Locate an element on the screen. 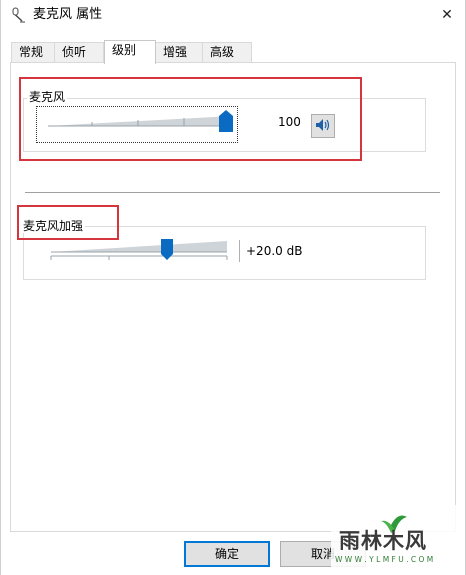 This screenshot has width=466, height=575. ok-button: 确定 is located at coordinates (227, 554).